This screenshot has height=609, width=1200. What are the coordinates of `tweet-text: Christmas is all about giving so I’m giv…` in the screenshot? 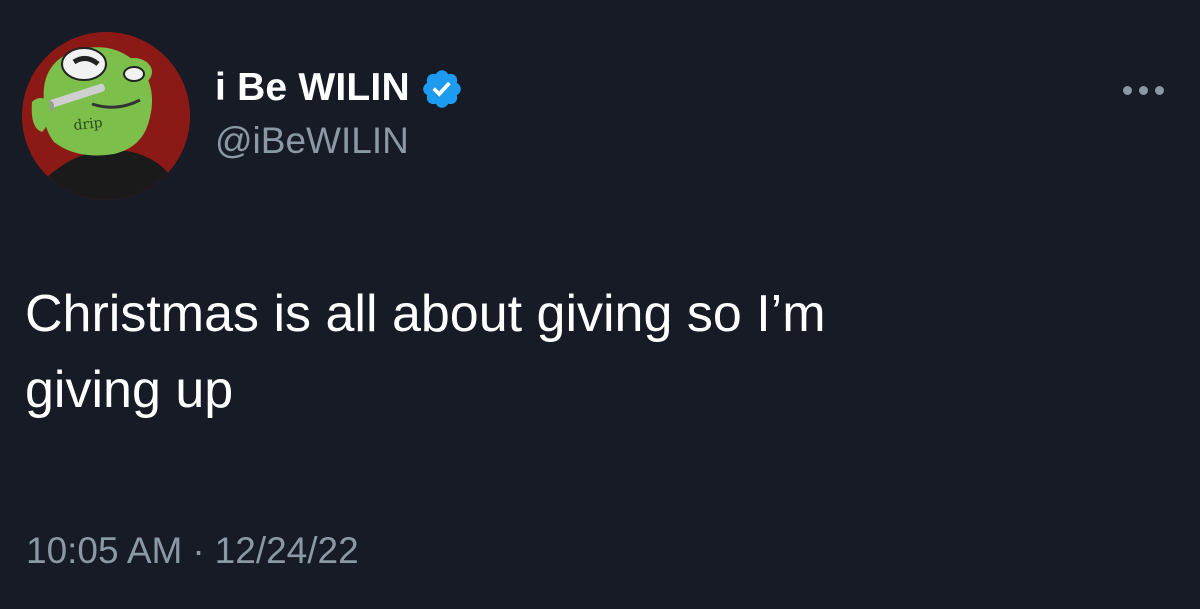 It's located at (425, 352).